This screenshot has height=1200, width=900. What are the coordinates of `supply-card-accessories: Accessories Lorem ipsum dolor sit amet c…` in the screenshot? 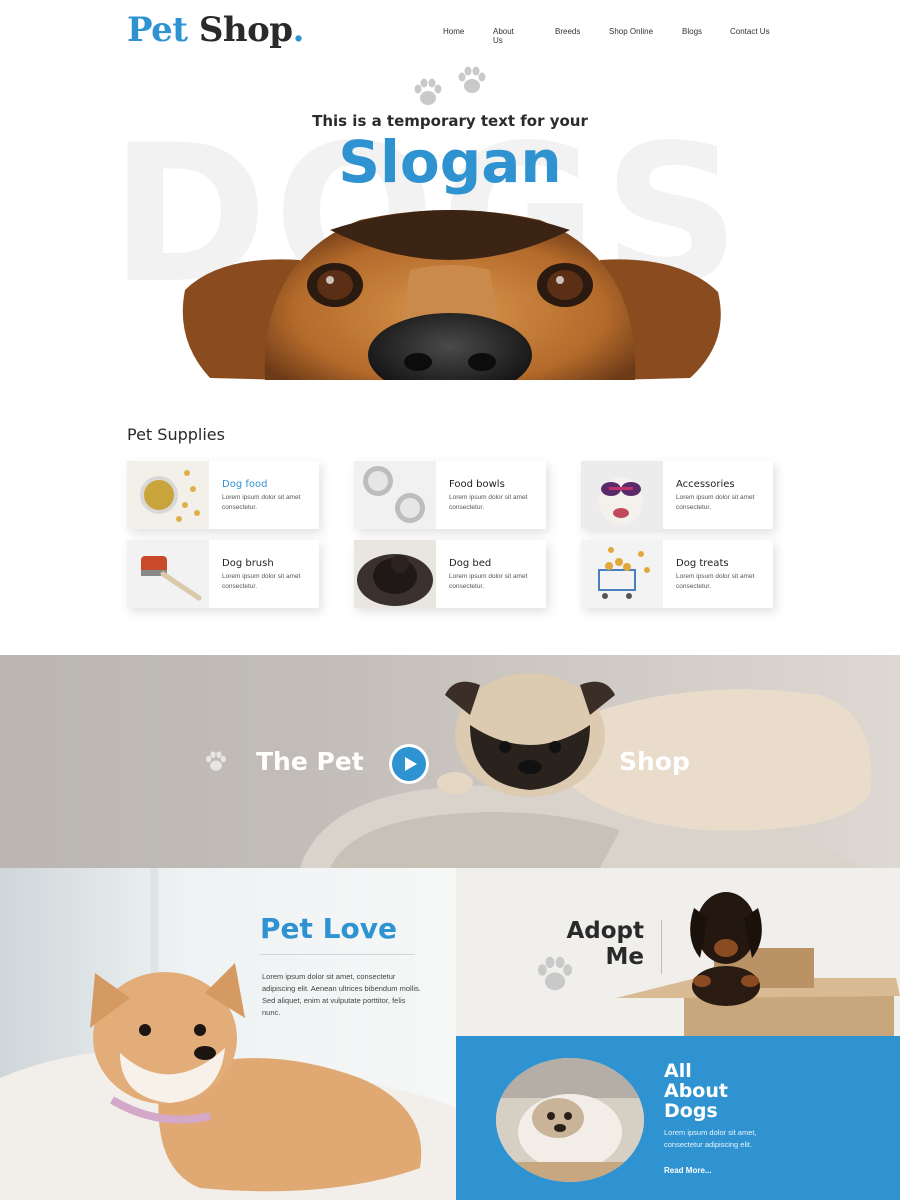 It's located at (677, 495).